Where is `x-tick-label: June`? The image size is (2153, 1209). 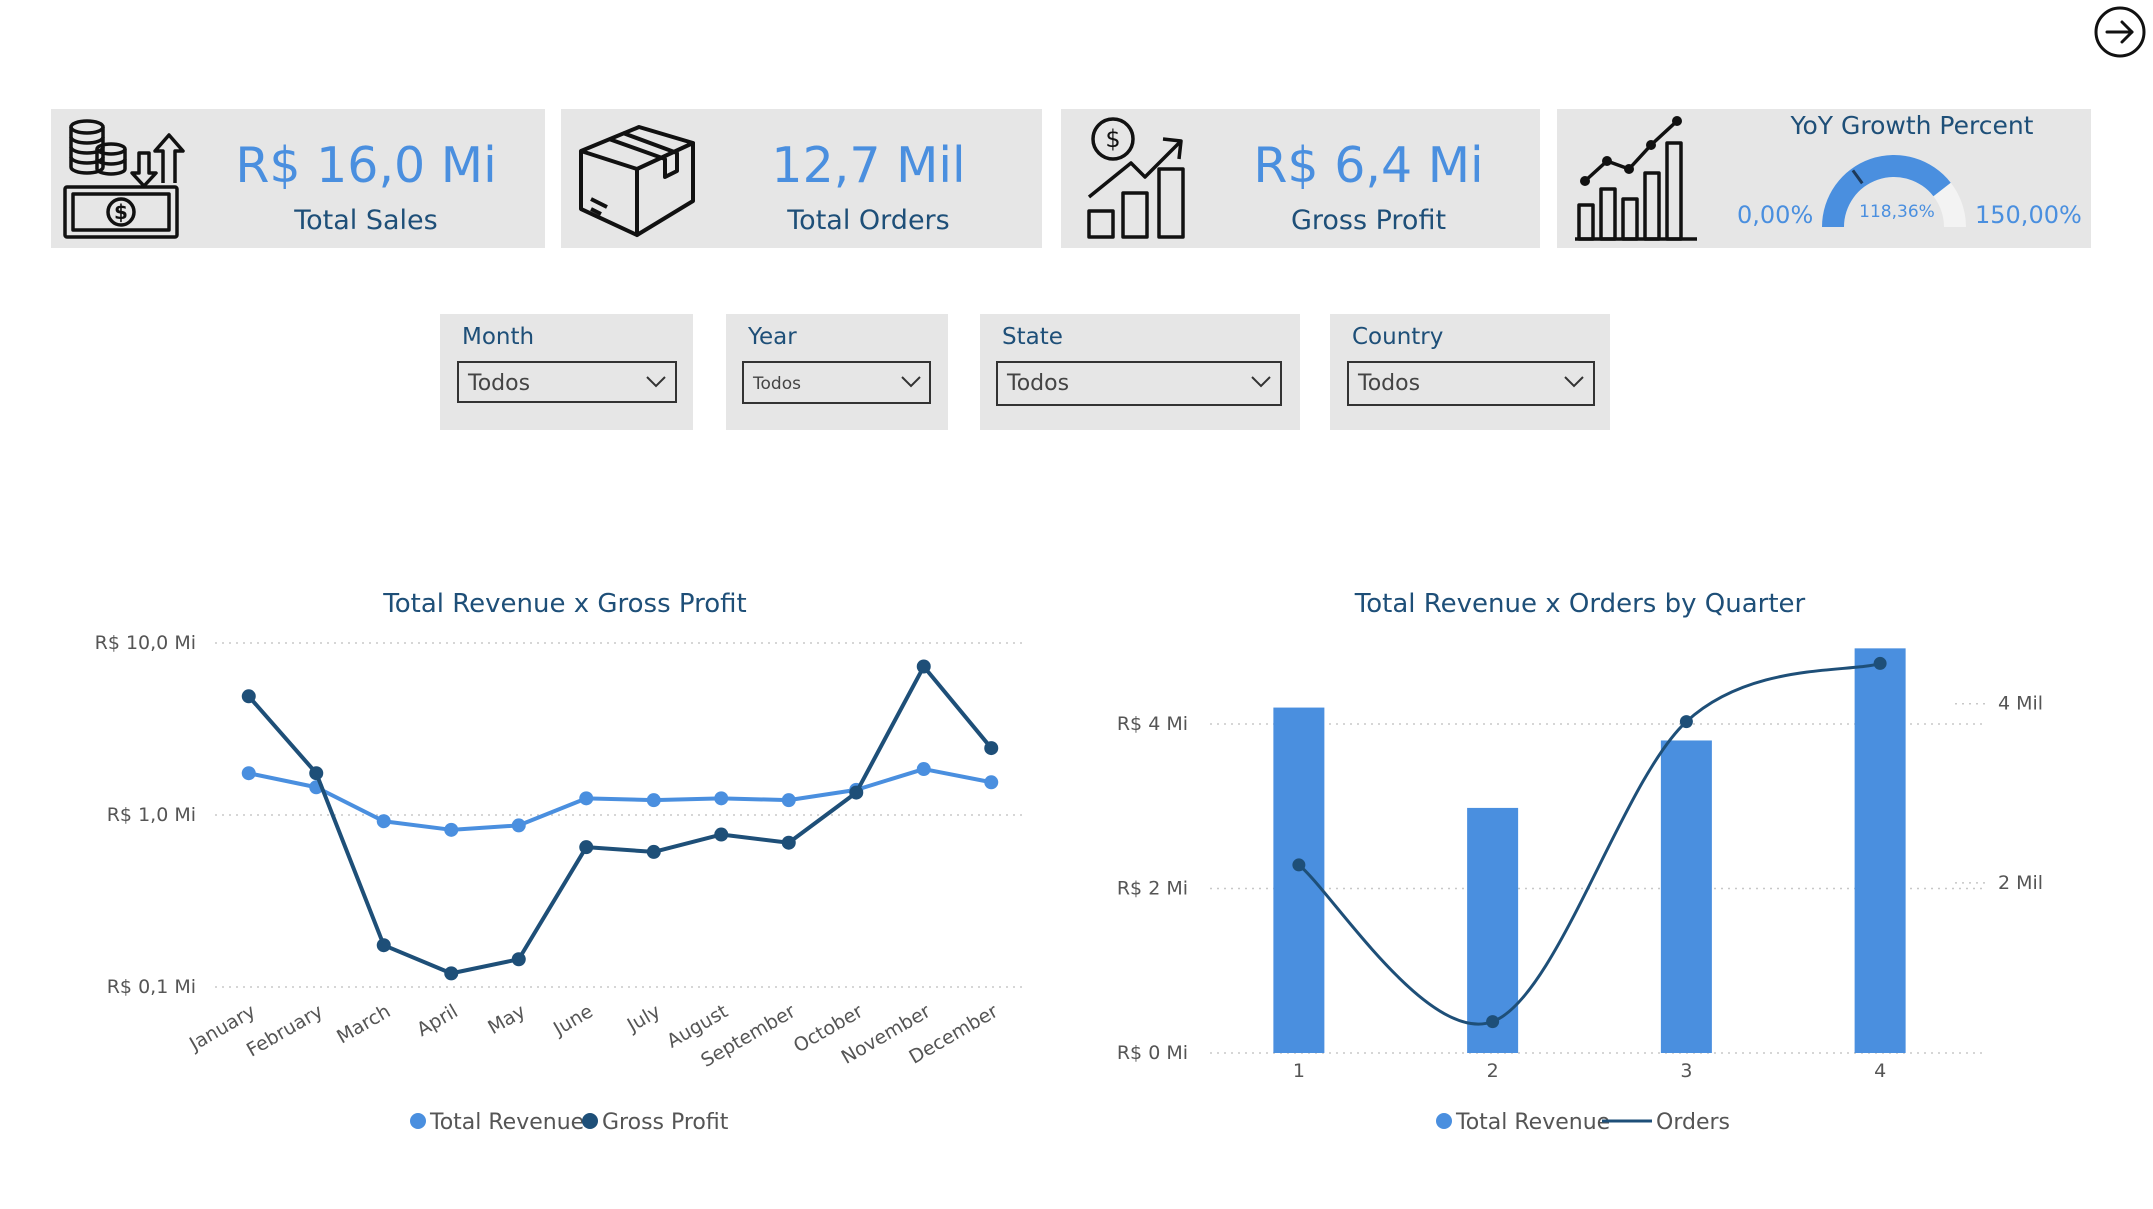
x-tick-label: June is located at coordinates (573, 1020).